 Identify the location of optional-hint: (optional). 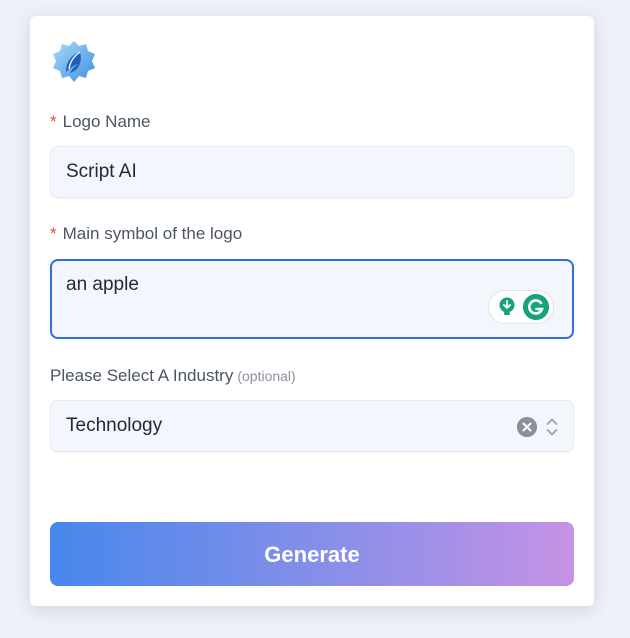
(266, 376).